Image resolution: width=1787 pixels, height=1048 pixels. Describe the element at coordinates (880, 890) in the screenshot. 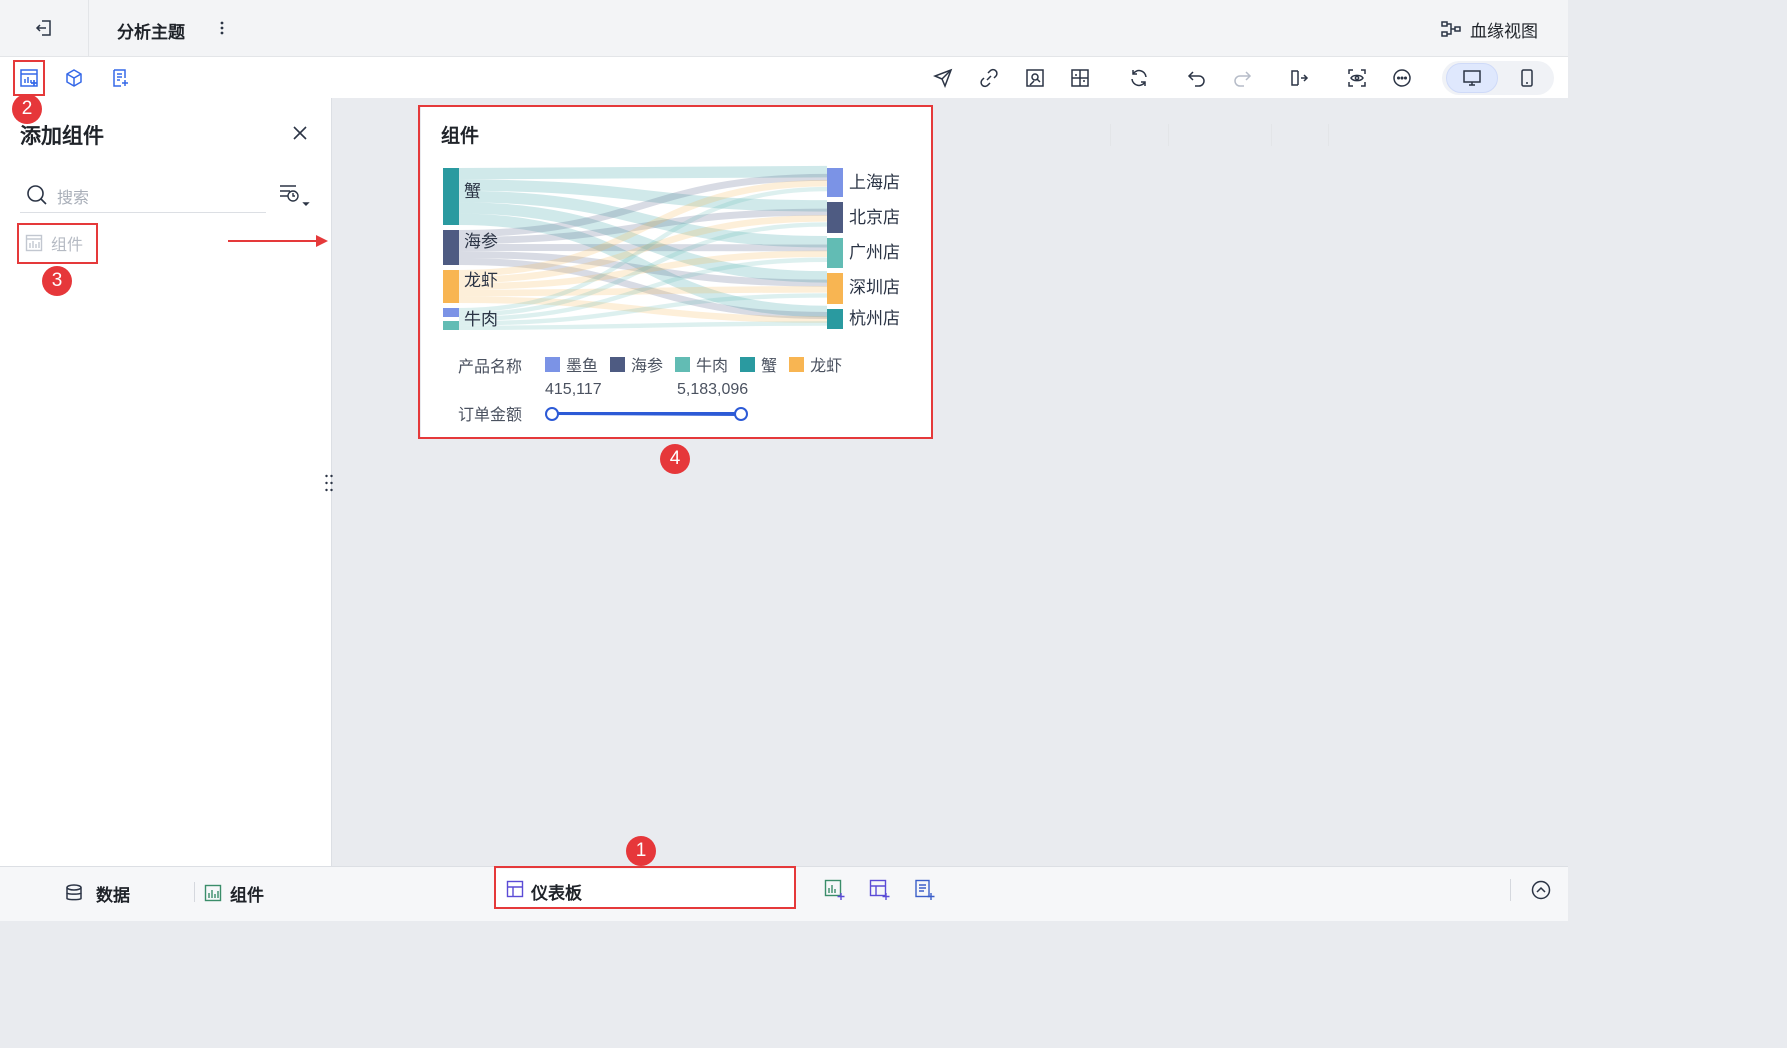

I see `add-dashboard-icon` at that location.